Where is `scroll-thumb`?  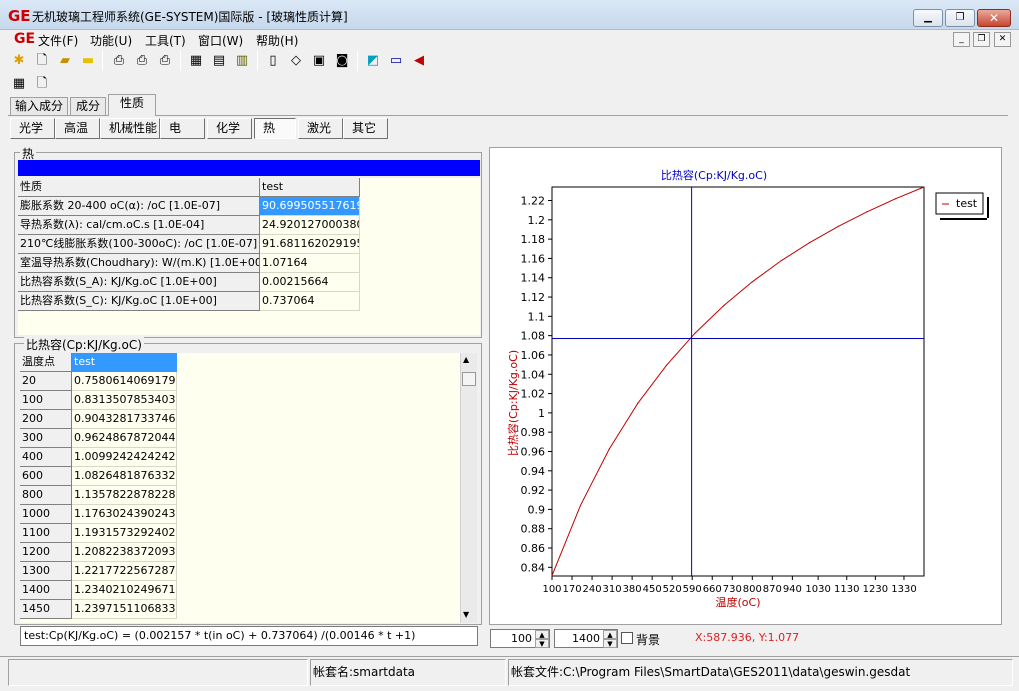
scroll-thumb is located at coordinates (469, 379).